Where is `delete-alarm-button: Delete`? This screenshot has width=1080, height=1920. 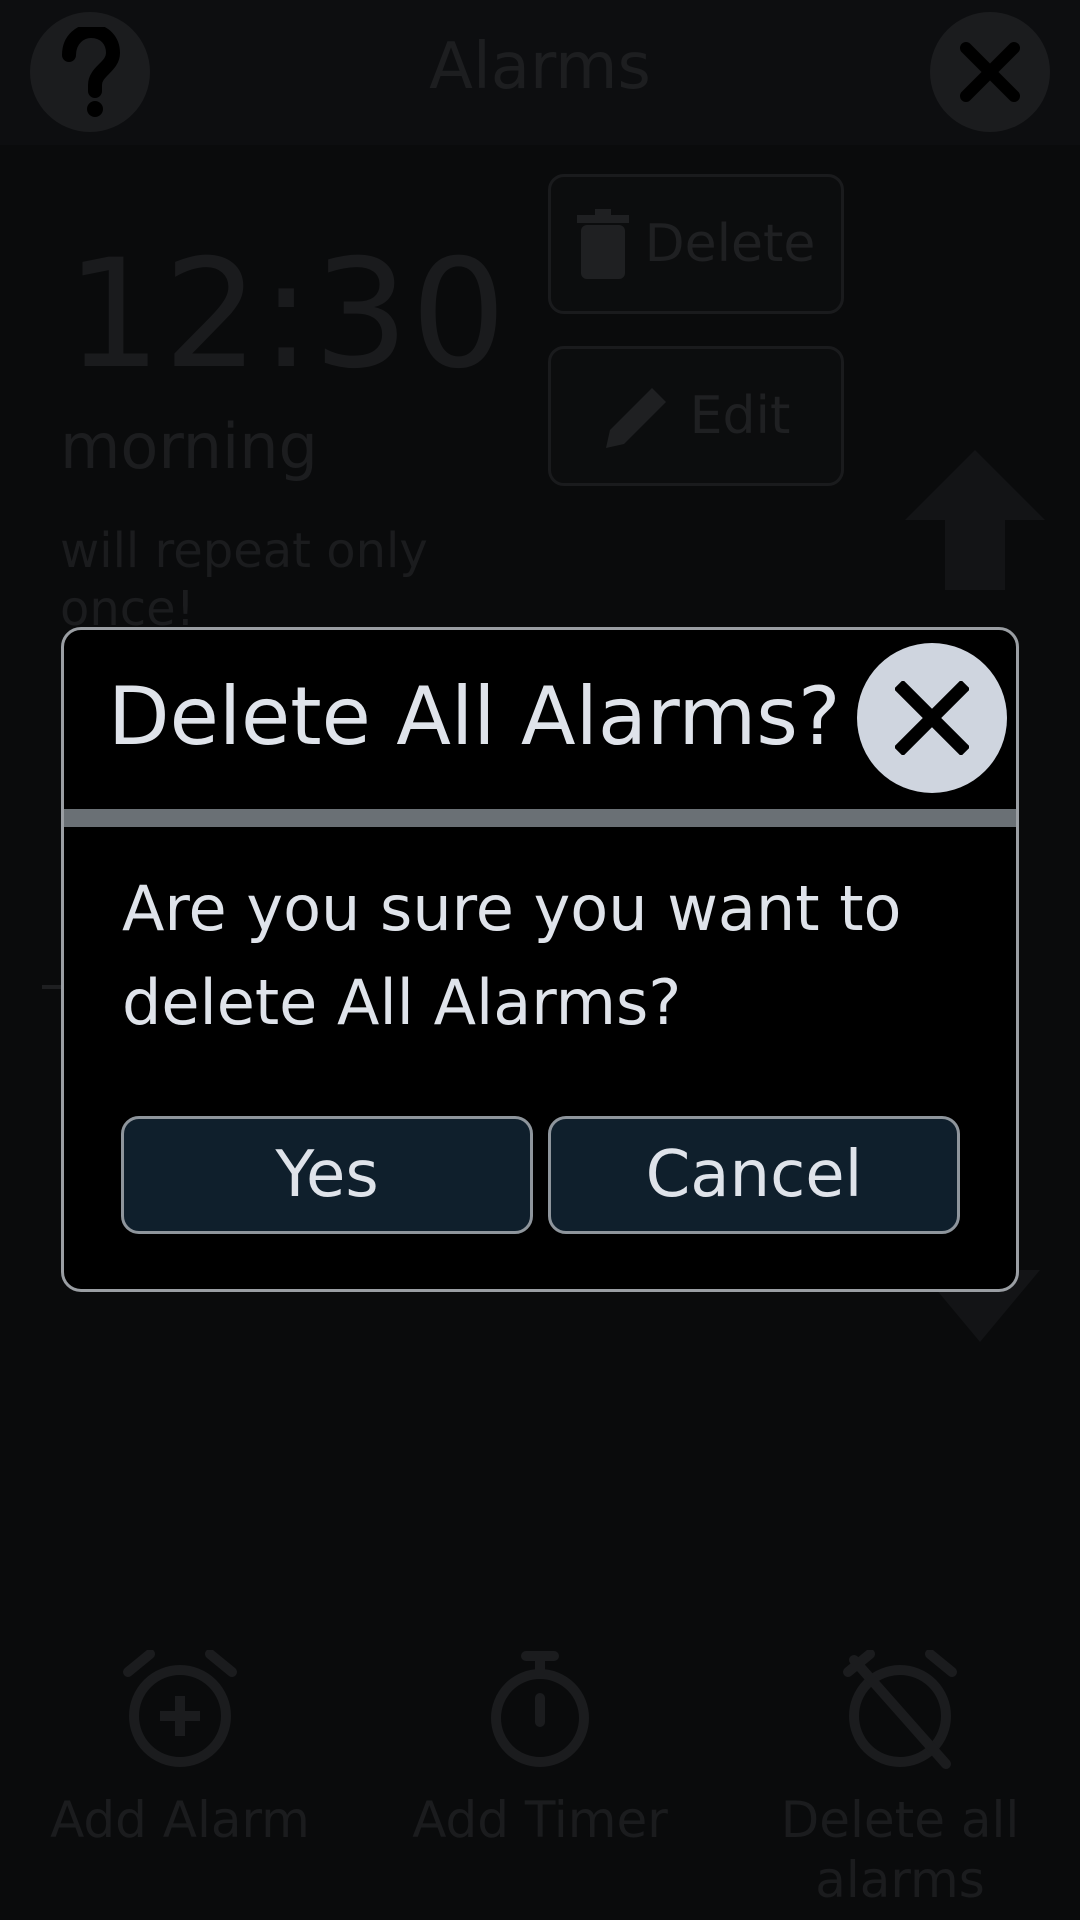 delete-alarm-button: Delete is located at coordinates (696, 244).